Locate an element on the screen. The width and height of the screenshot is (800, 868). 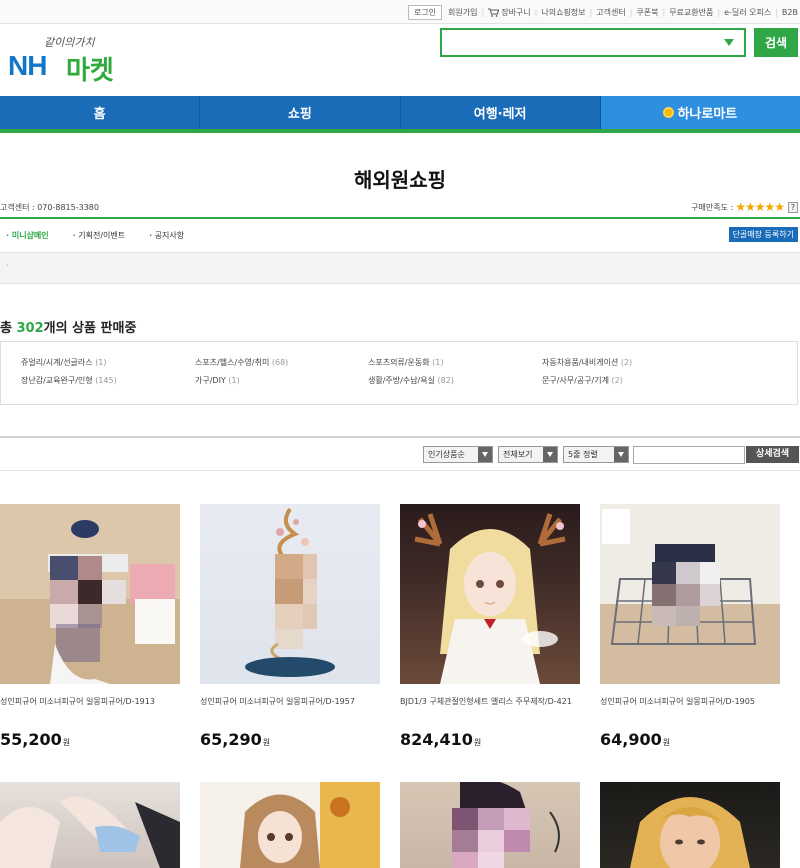
product-card: 성인피규어 미소녀피규어 일몽피규어/D-1913 55,200원 is located at coordinates (90, 626).